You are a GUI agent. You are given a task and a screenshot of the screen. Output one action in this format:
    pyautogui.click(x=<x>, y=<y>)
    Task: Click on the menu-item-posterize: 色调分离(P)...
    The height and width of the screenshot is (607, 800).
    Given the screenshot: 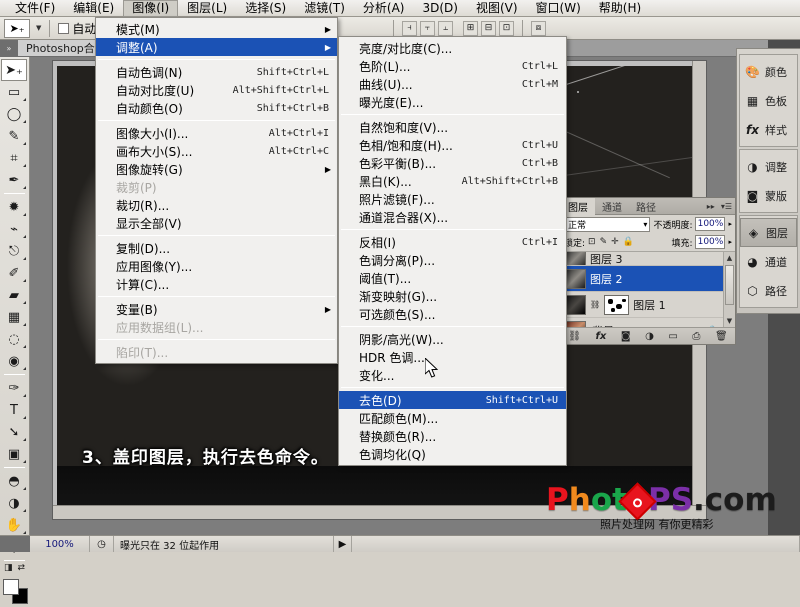 What is the action you would take?
    pyautogui.click(x=452, y=260)
    